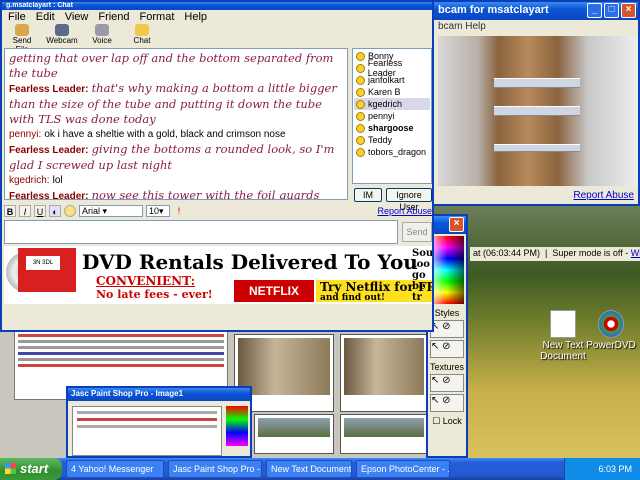 The image size is (640, 480). Describe the element at coordinates (25, 134) in the screenshot. I see `message-sender: pennyi:` at that location.